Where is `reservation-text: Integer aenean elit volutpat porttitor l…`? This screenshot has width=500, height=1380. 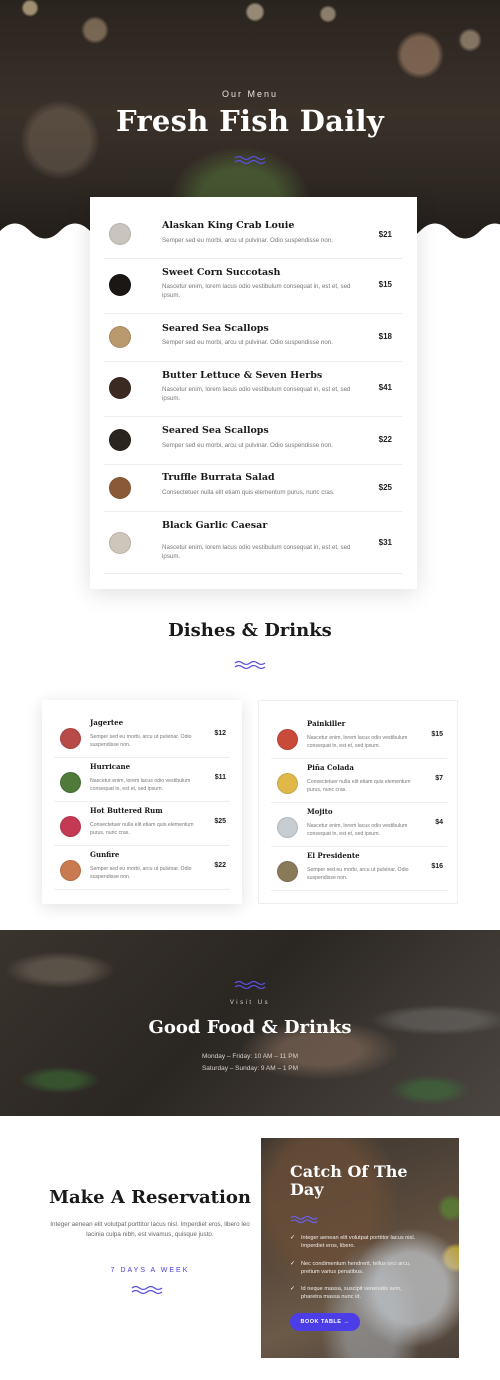
reservation-text: Integer aenean elit volutpat porttitor l… is located at coordinates (150, 1229).